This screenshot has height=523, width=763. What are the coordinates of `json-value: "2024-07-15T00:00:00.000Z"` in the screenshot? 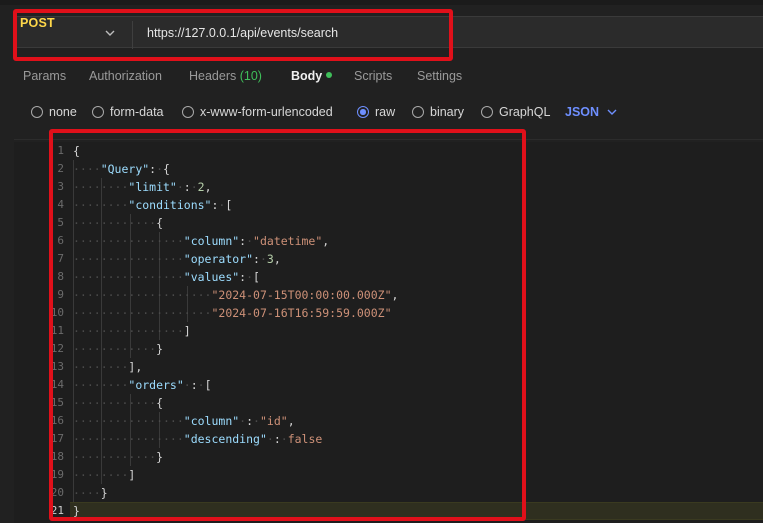 It's located at (301, 295).